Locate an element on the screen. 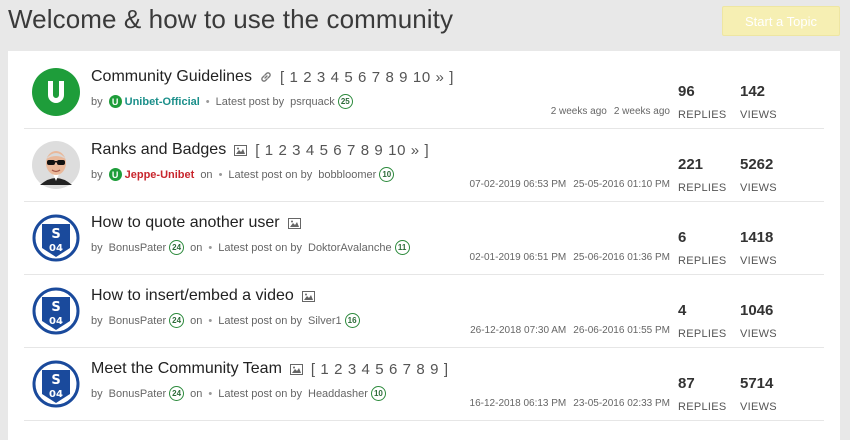  rank-badge: 11 is located at coordinates (402, 247).